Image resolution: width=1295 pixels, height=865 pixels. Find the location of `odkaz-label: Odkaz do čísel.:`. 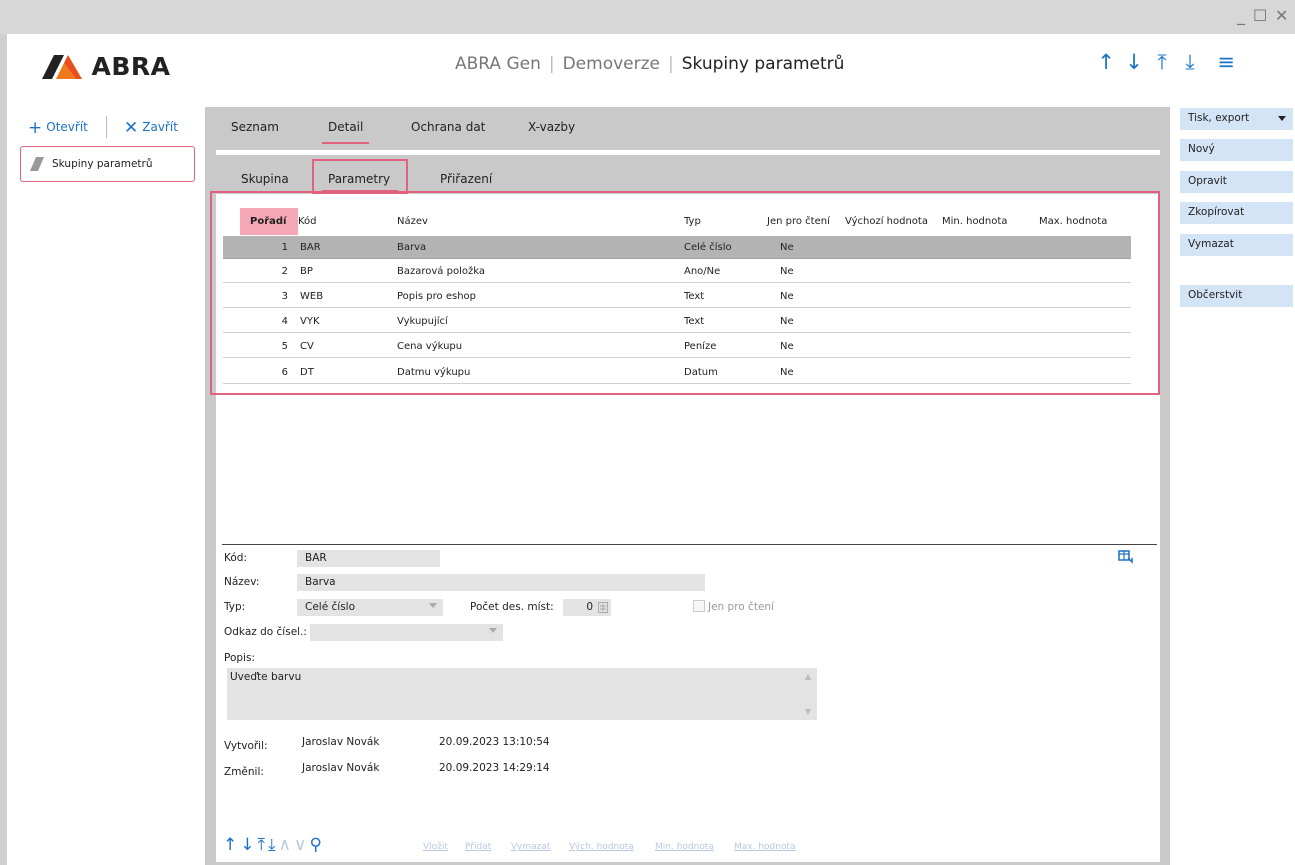

odkaz-label: Odkaz do čísel.: is located at coordinates (265, 632).